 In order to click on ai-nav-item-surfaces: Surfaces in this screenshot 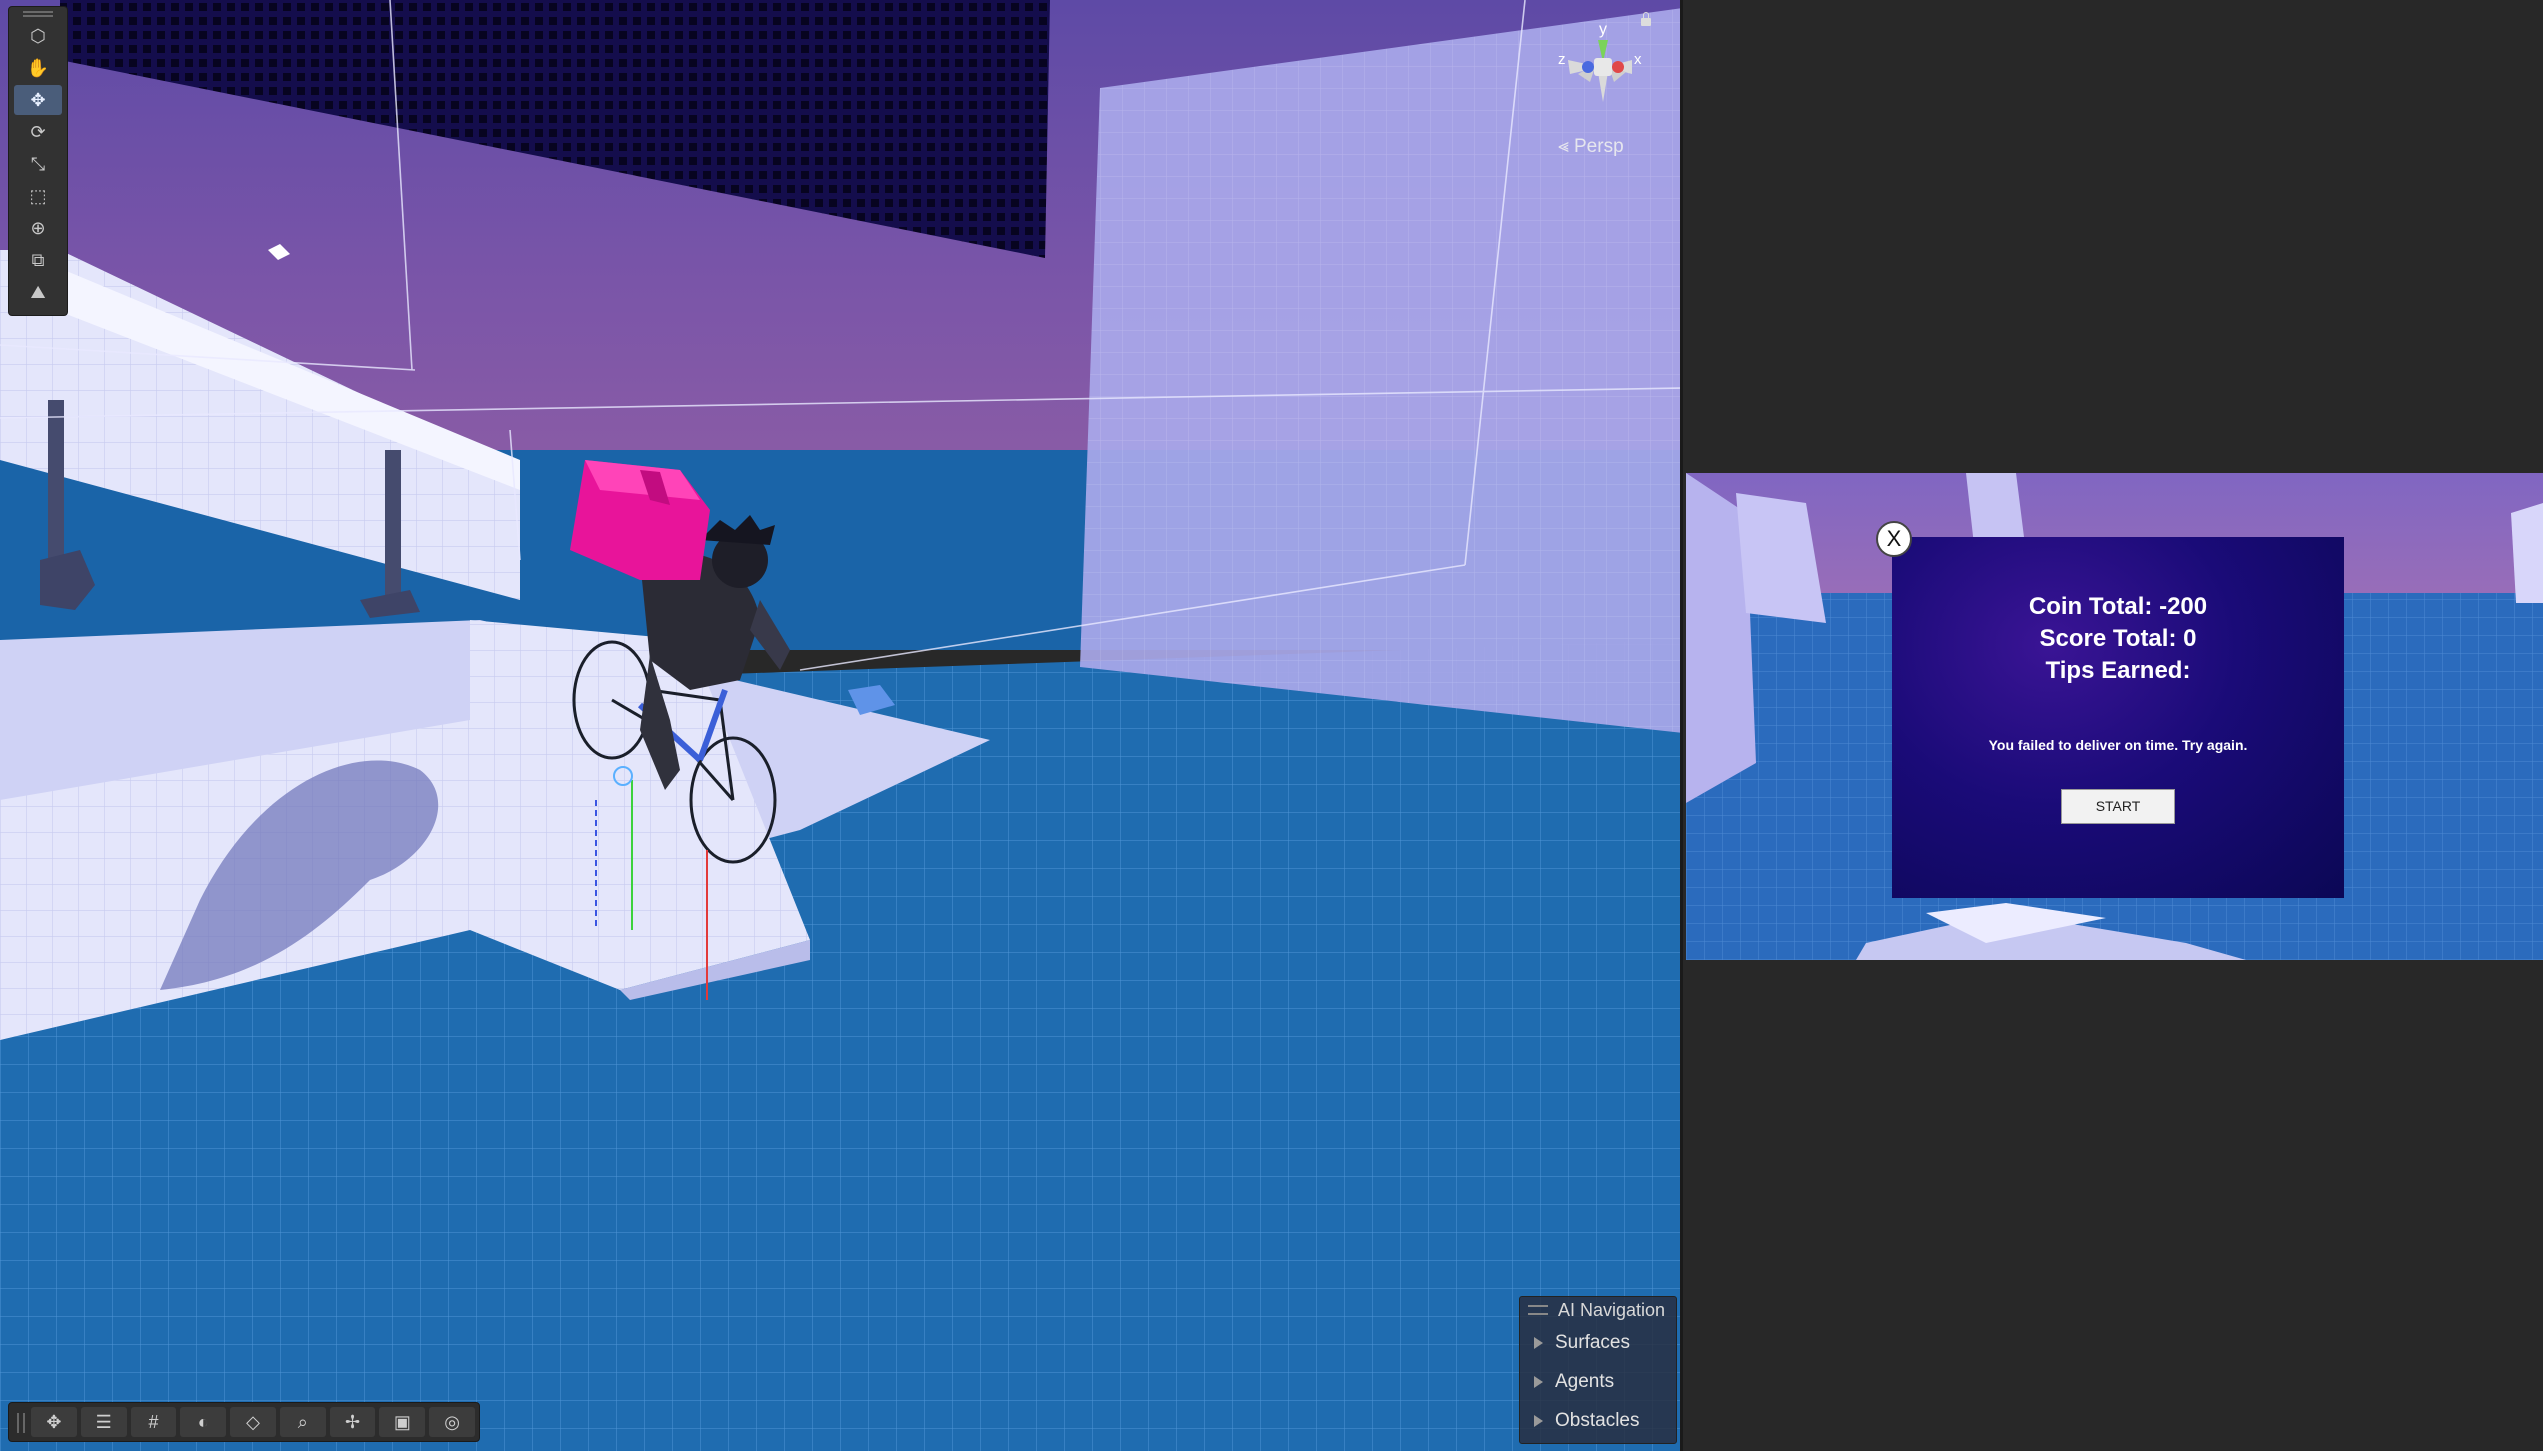, I will do `click(1598, 1342)`.